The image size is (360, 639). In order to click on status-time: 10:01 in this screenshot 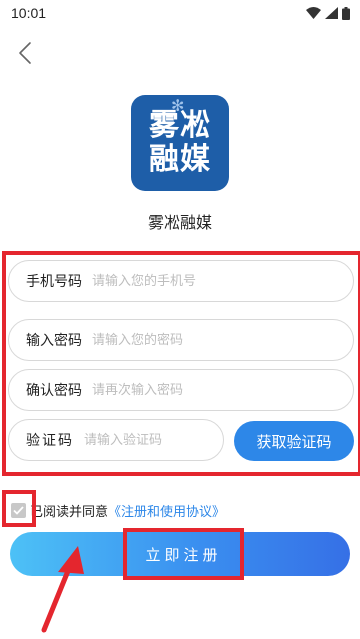, I will do `click(29, 13)`.